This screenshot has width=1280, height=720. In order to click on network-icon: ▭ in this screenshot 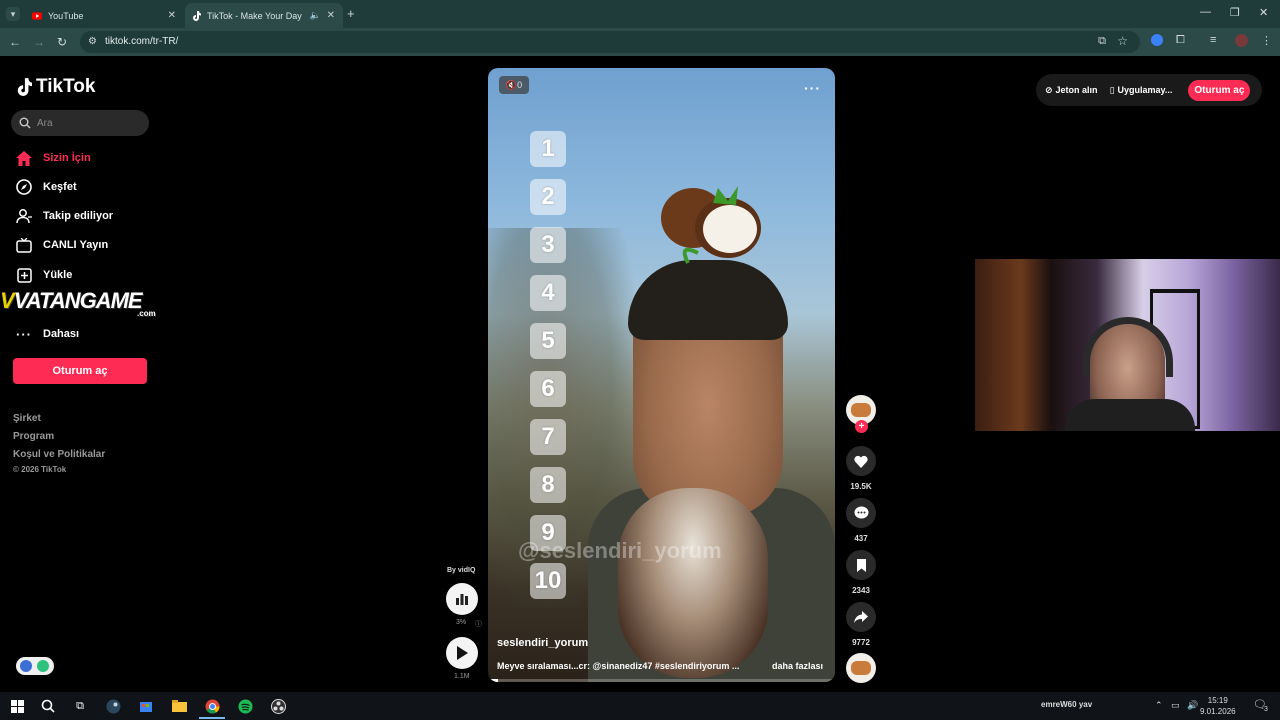, I will do `click(1175, 705)`.